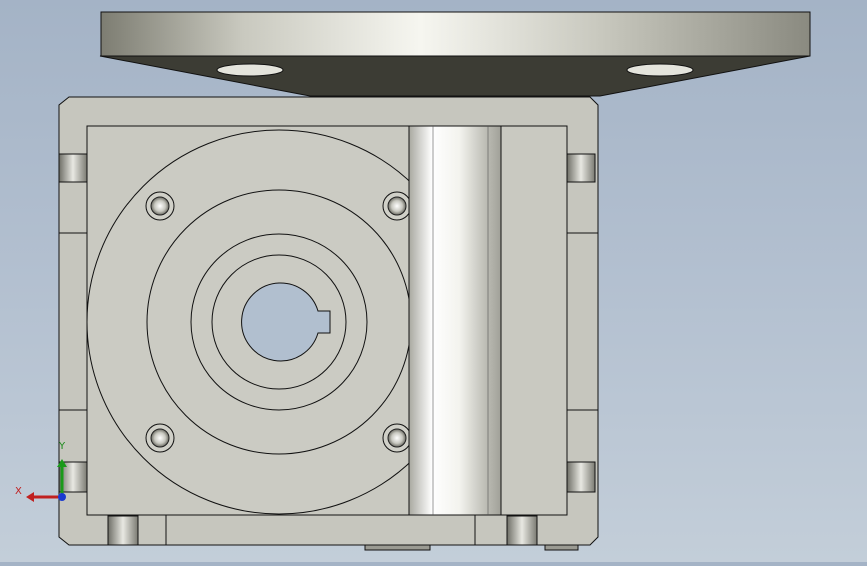 This screenshot has height=566, width=867. Describe the element at coordinates (62, 497) in the screenshot. I see `z-axis-dot` at that location.